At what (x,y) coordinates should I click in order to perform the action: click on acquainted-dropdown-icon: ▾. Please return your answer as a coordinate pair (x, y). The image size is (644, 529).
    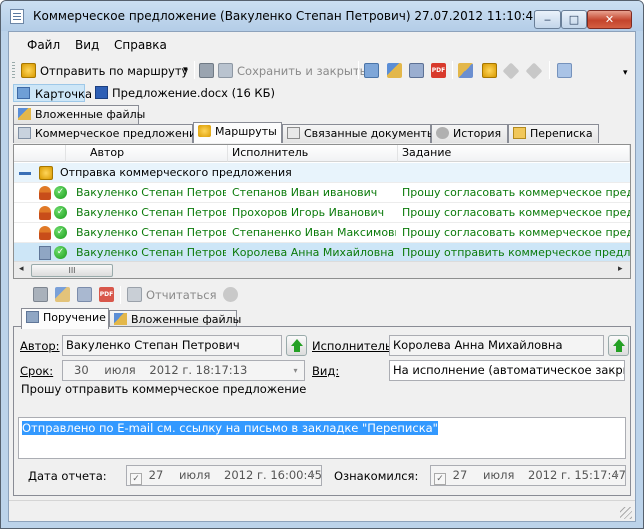
    Looking at the image, I should click on (616, 475).